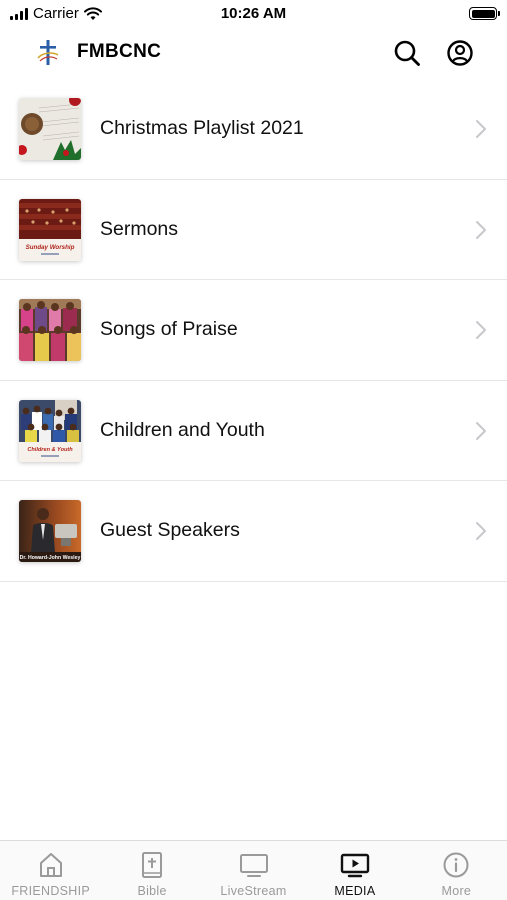 The height and width of the screenshot is (900, 507). Describe the element at coordinates (407, 53) in the screenshot. I see `search-icon` at that location.